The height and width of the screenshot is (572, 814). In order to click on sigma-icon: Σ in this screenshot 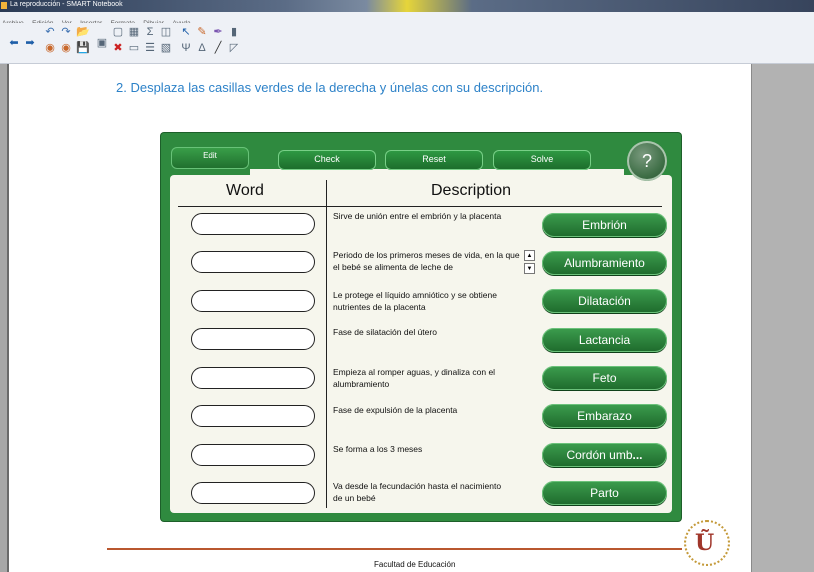, I will do `click(150, 32)`.